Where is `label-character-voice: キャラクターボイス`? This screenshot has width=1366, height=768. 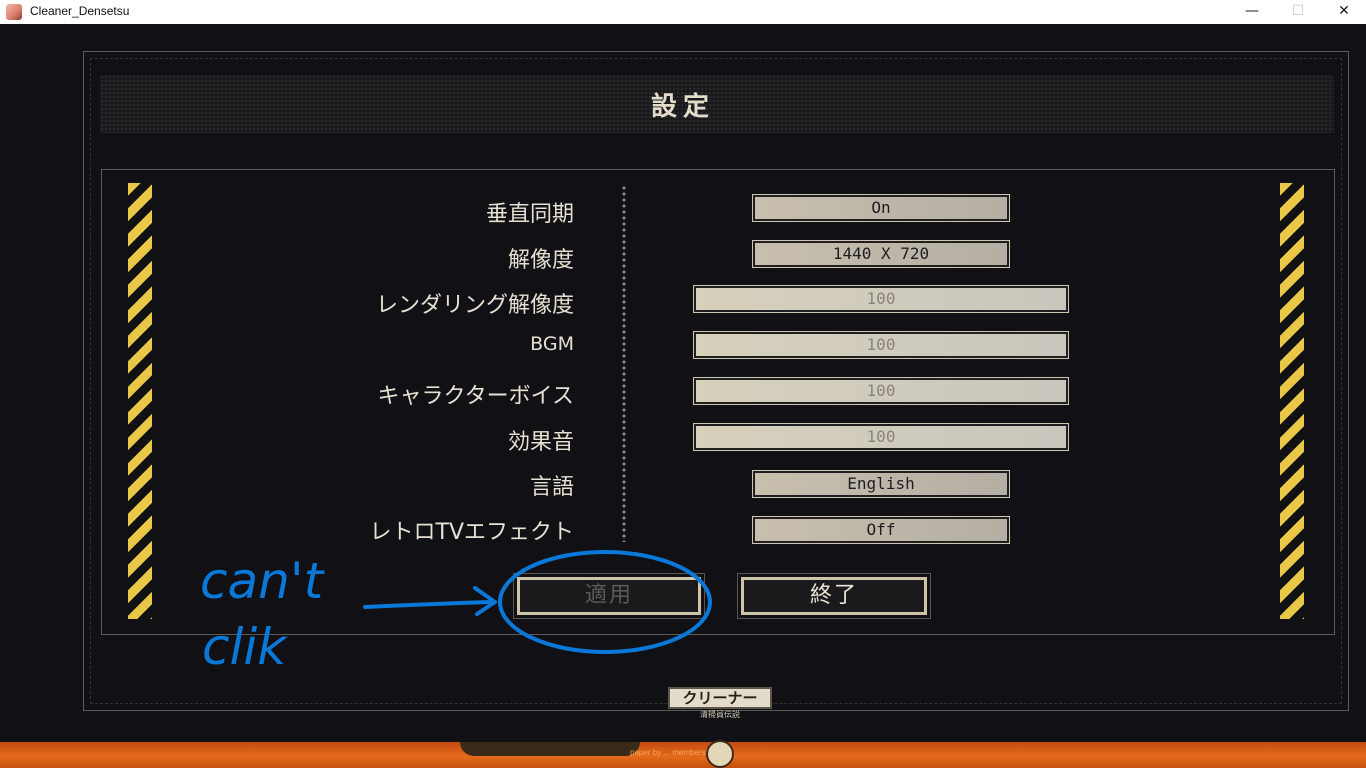
label-character-voice: キャラクターボイス is located at coordinates (475, 396).